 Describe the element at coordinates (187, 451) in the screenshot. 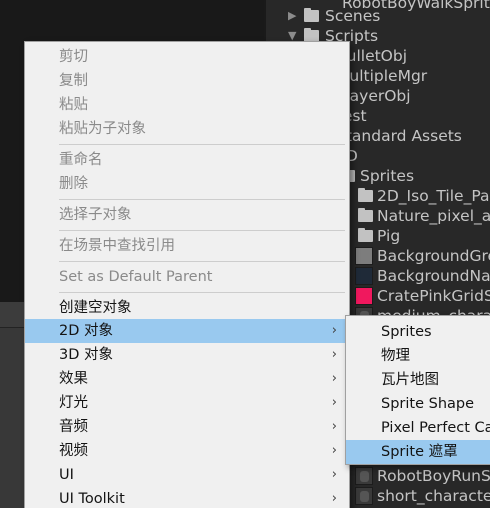

I see `menu-item-video: 视频 ›` at that location.